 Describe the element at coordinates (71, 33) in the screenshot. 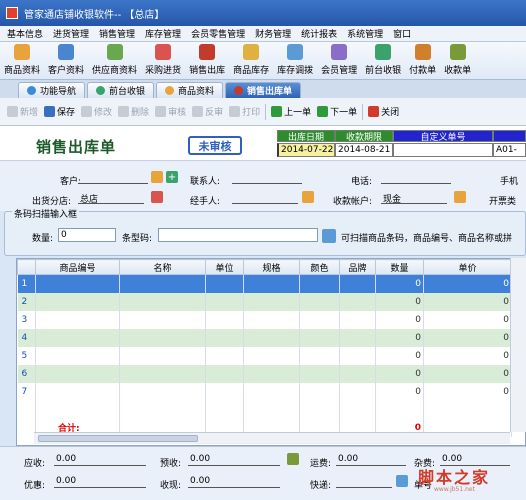

I see `menu-purchase: 进货管理` at that location.